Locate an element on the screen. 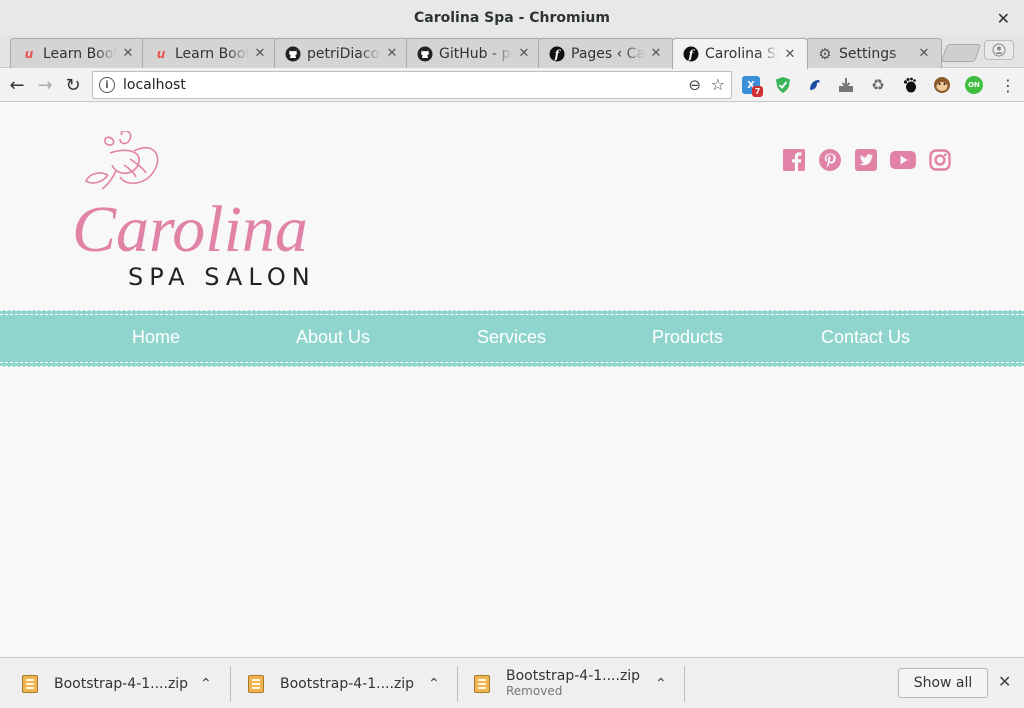 The width and height of the screenshot is (1024, 708). nav-home: Home is located at coordinates (156, 337).